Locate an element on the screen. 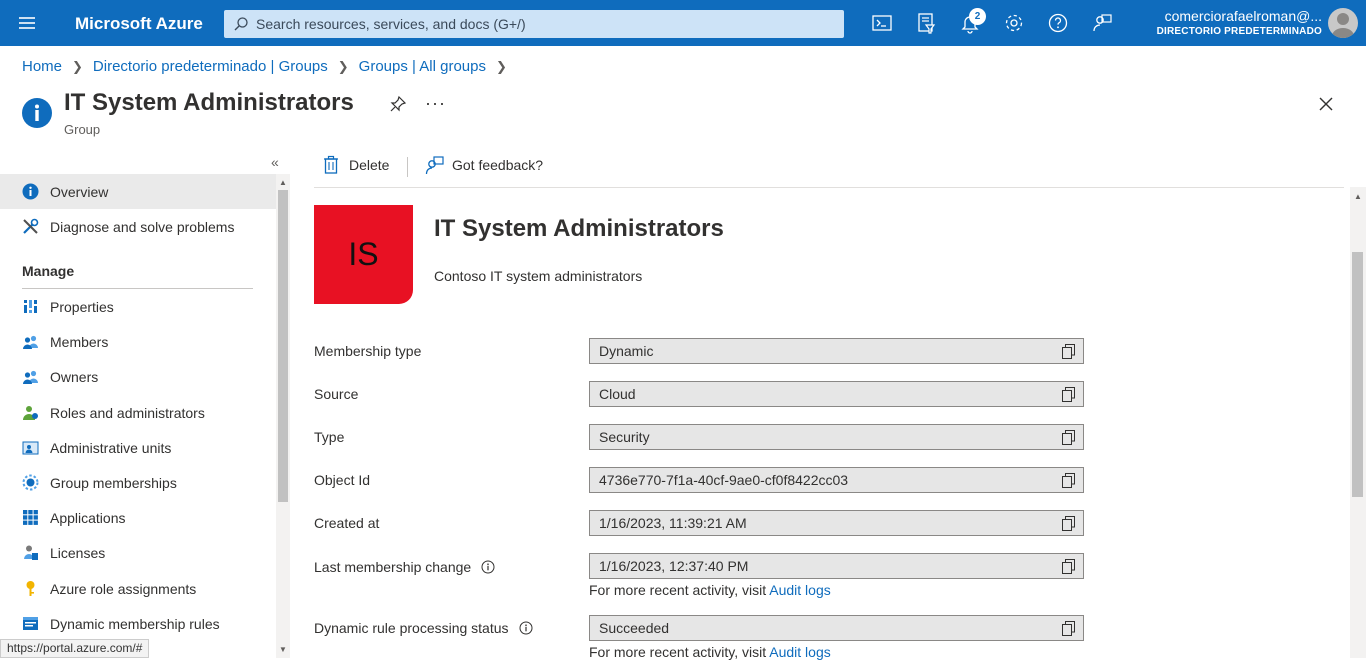  feedback-button: Got feedback? is located at coordinates (484, 165).